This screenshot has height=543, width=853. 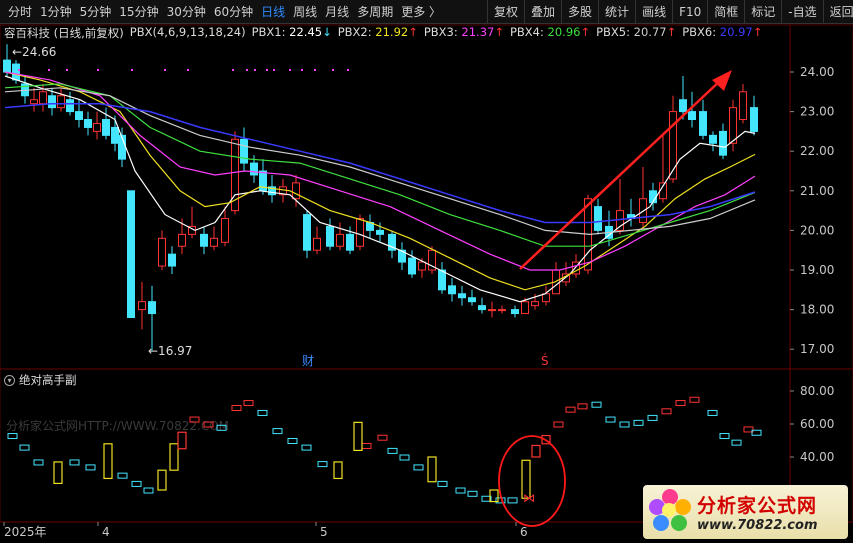 What do you see at coordinates (817, 230) in the screenshot?
I see `price-tick-4: 20.00` at bounding box center [817, 230].